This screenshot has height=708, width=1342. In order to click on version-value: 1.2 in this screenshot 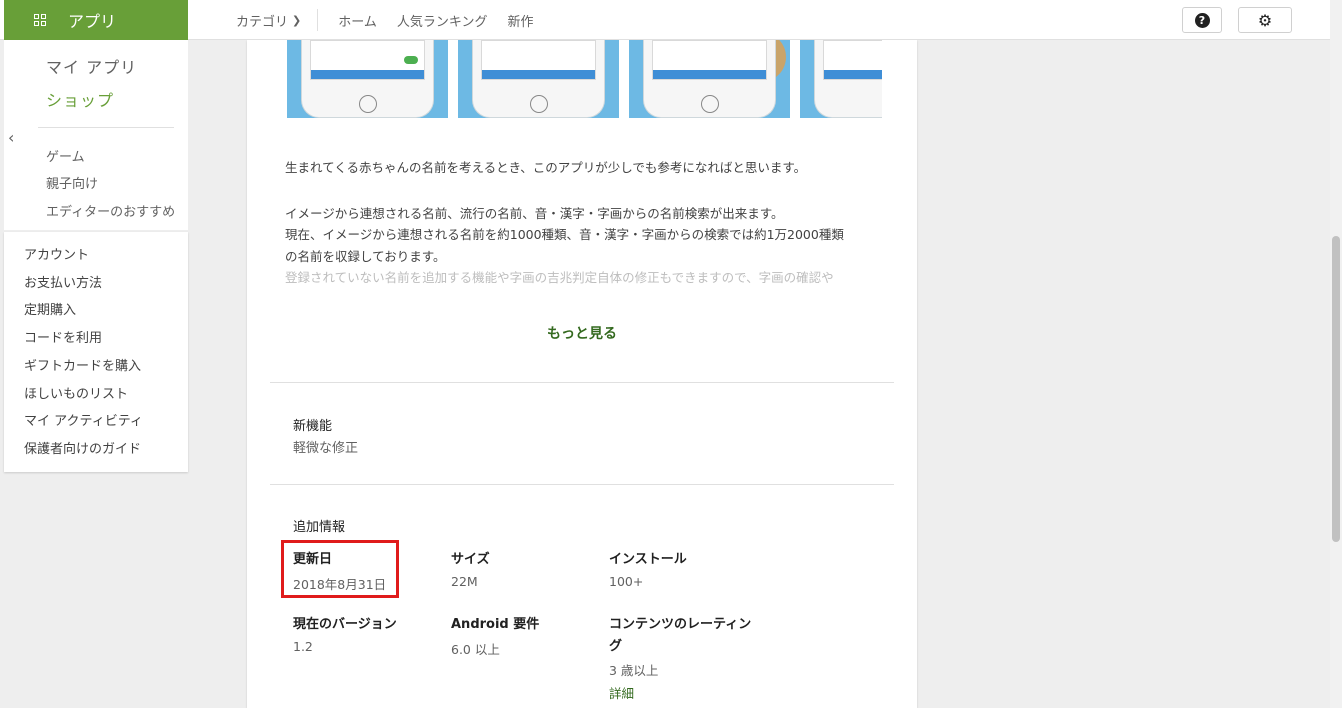, I will do `click(303, 646)`.